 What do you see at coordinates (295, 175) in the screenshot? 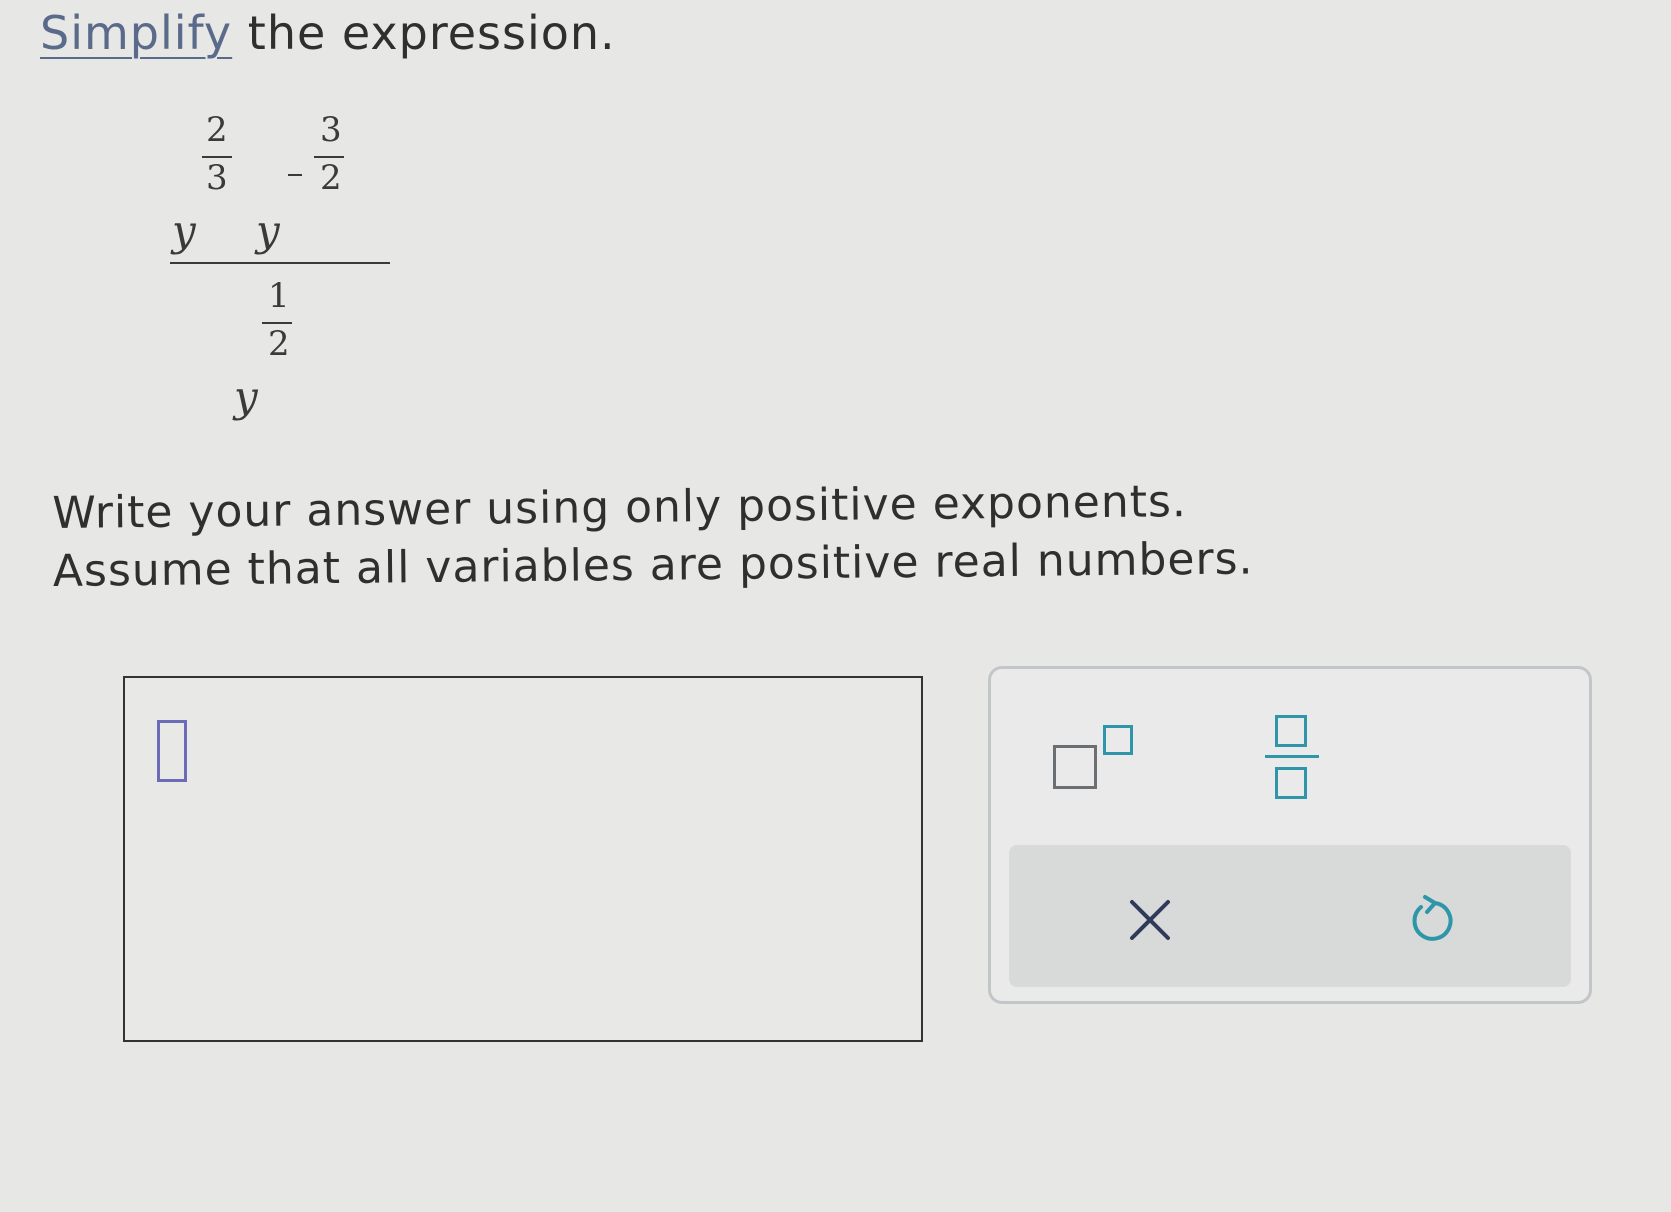
I see `exp2-minus-sign` at bounding box center [295, 175].